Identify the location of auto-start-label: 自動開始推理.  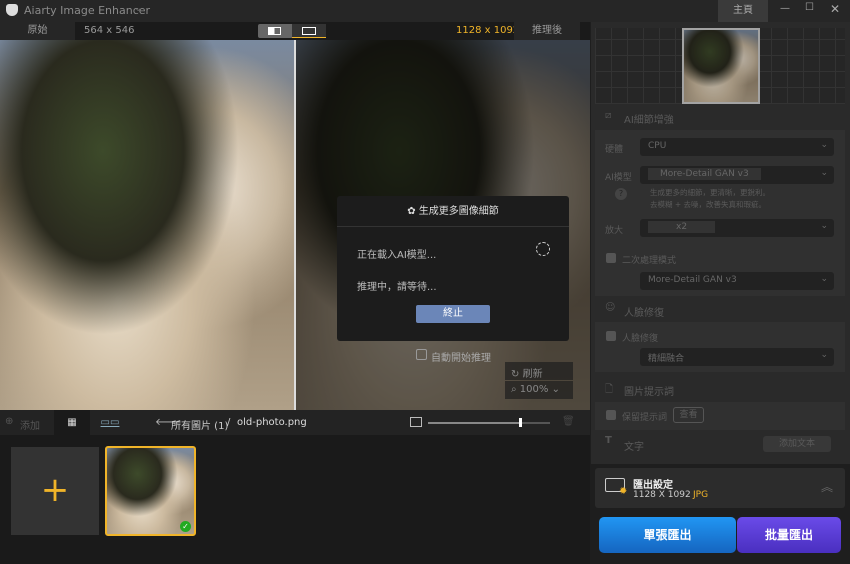
(461, 358).